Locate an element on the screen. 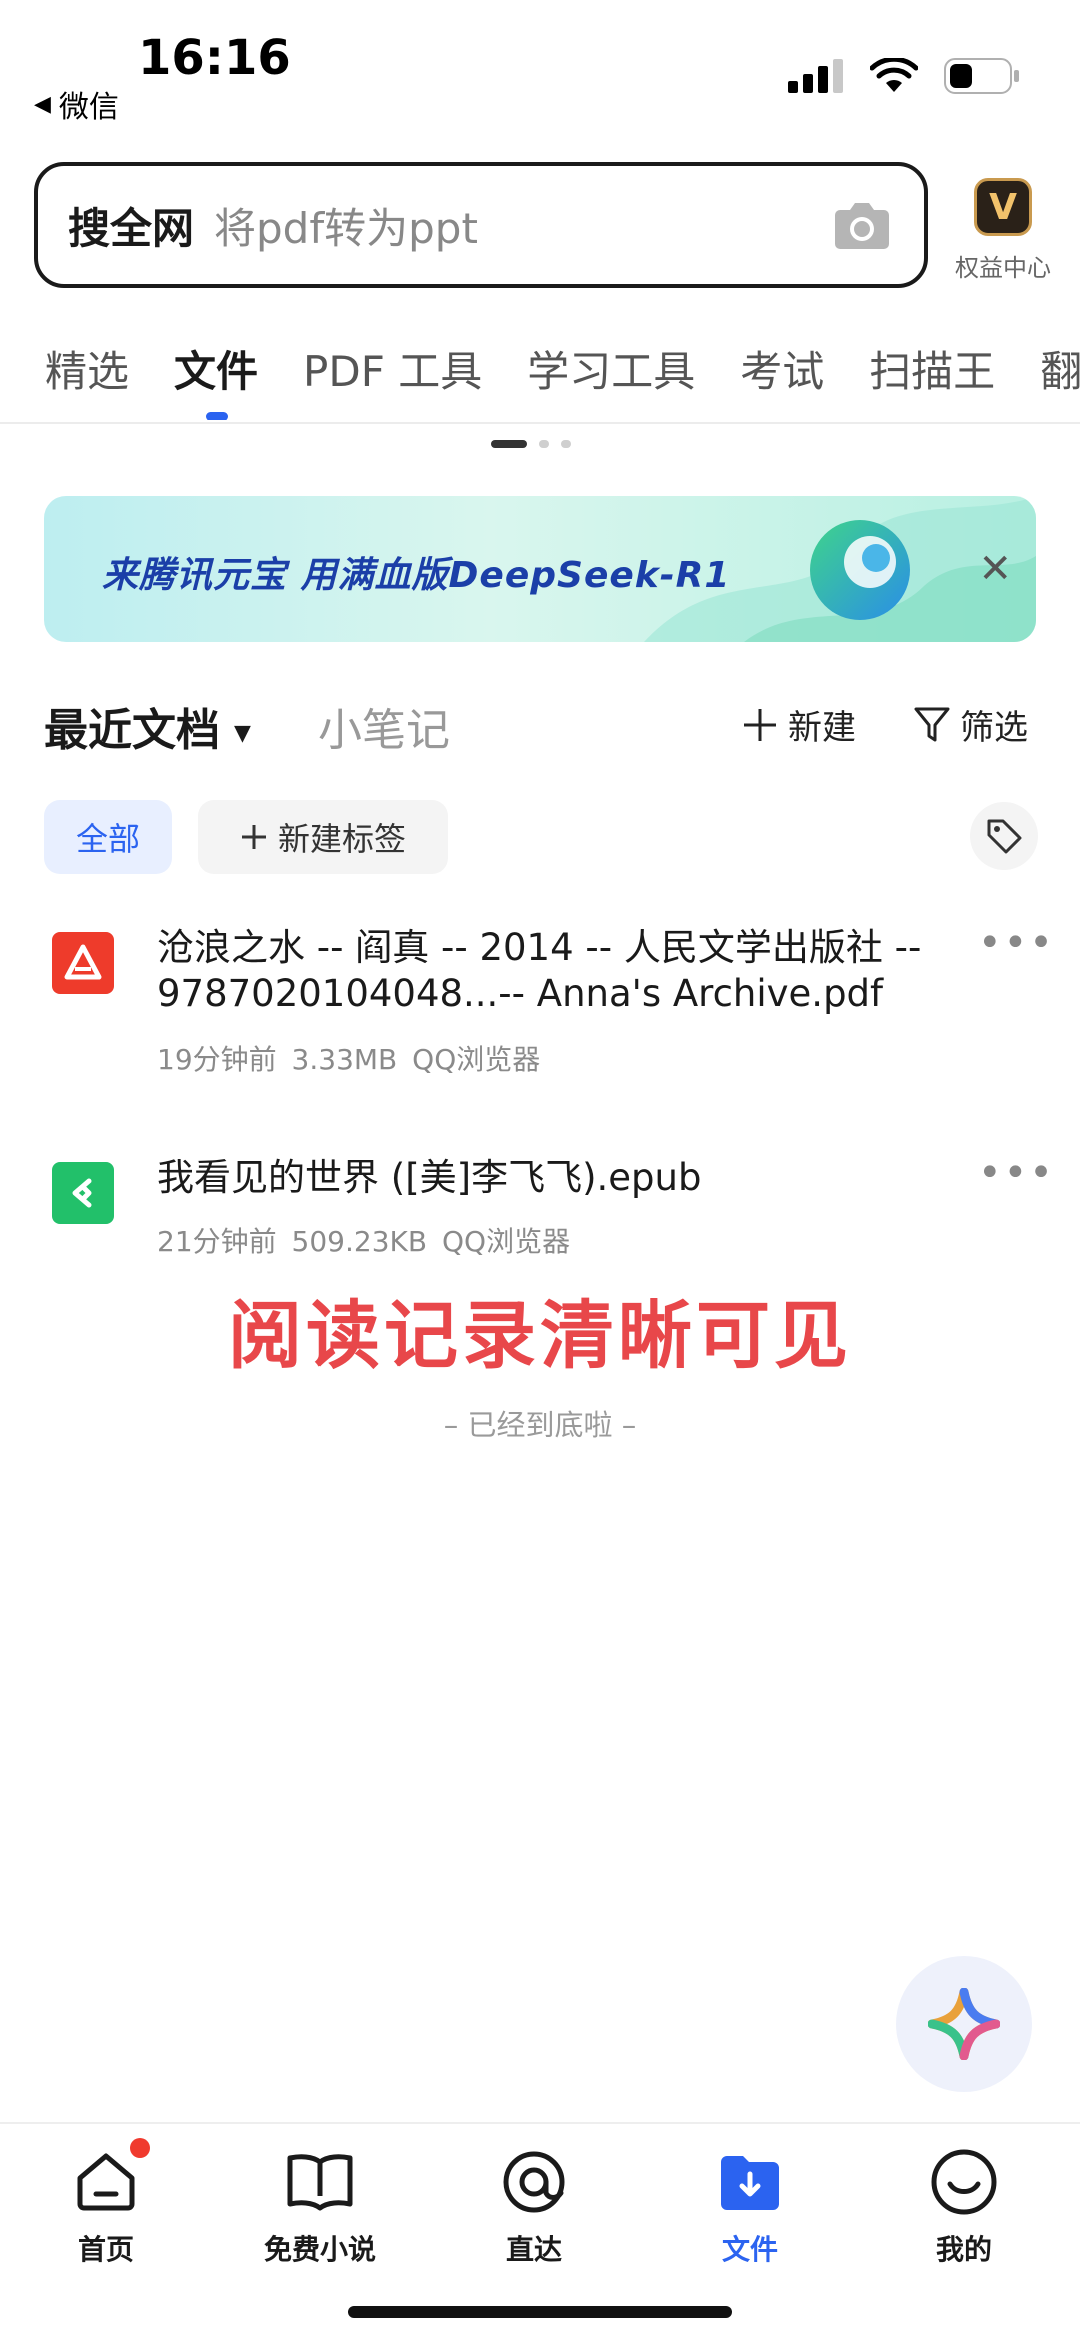 The image size is (1080, 2341). back-to-wechat: ◀ 微信 is located at coordinates (76, 104).